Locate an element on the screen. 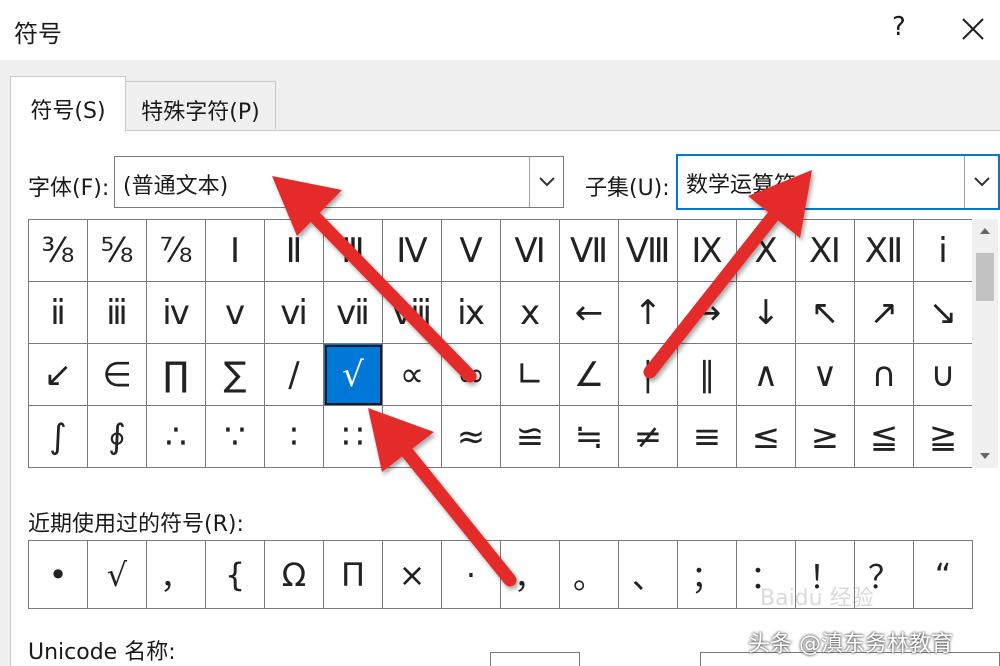  symbol-cell: ⅷ is located at coordinates (412, 313).